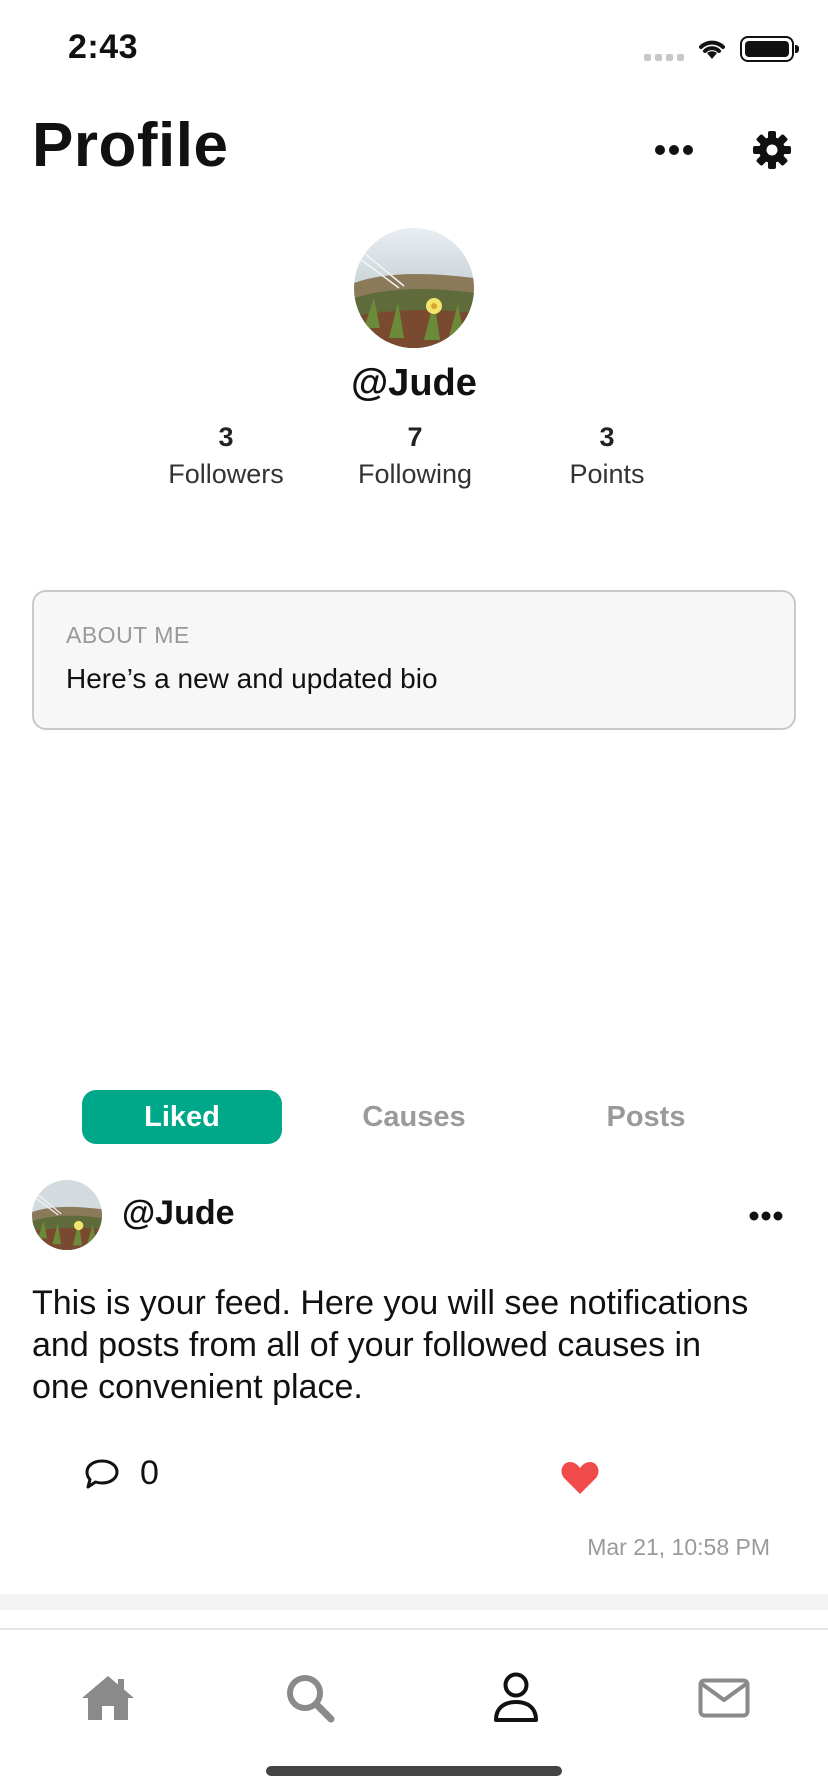  I want to click on profile-username: @Jude, so click(414, 383).